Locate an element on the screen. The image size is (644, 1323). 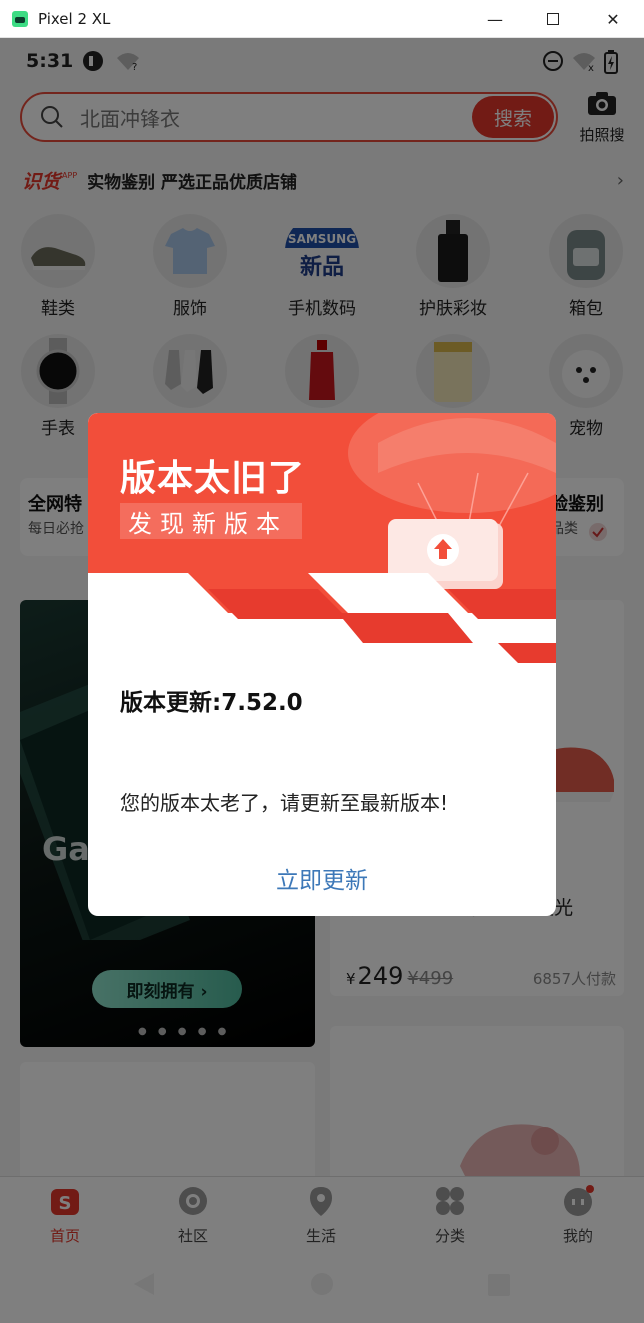
back-button is located at coordinates (143, 1284).